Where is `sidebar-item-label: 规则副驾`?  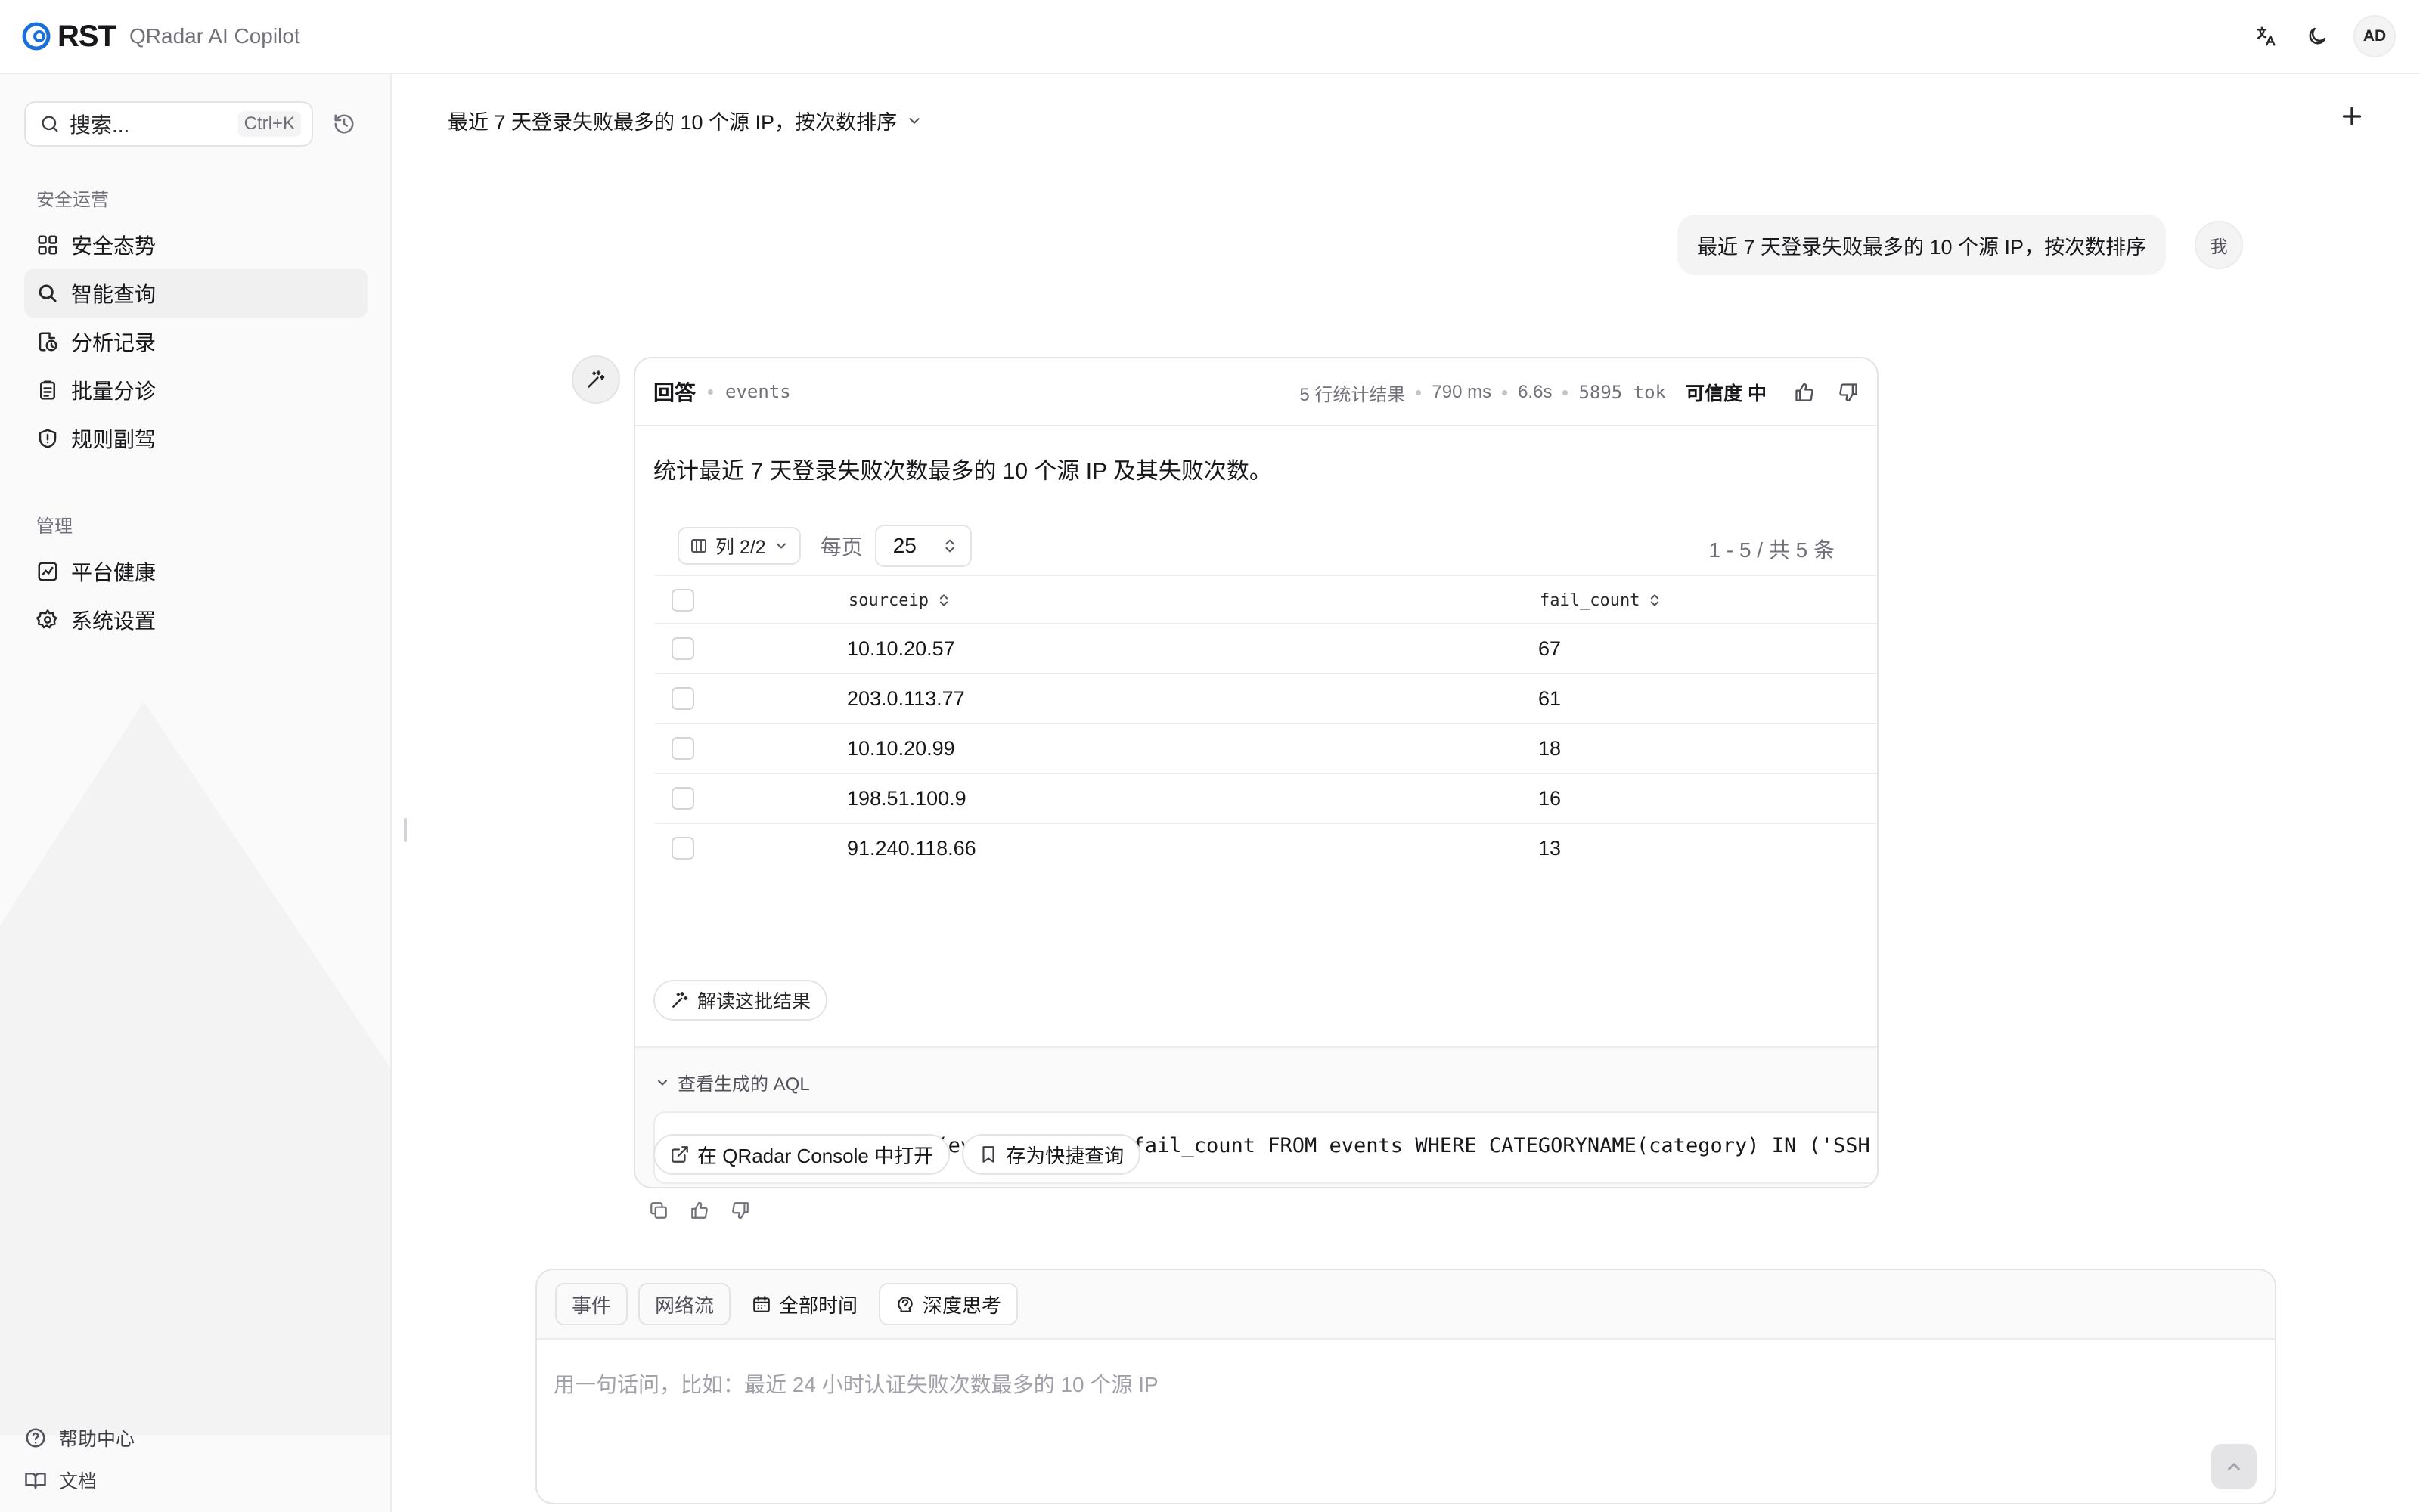 sidebar-item-label: 规则副驾 is located at coordinates (114, 440).